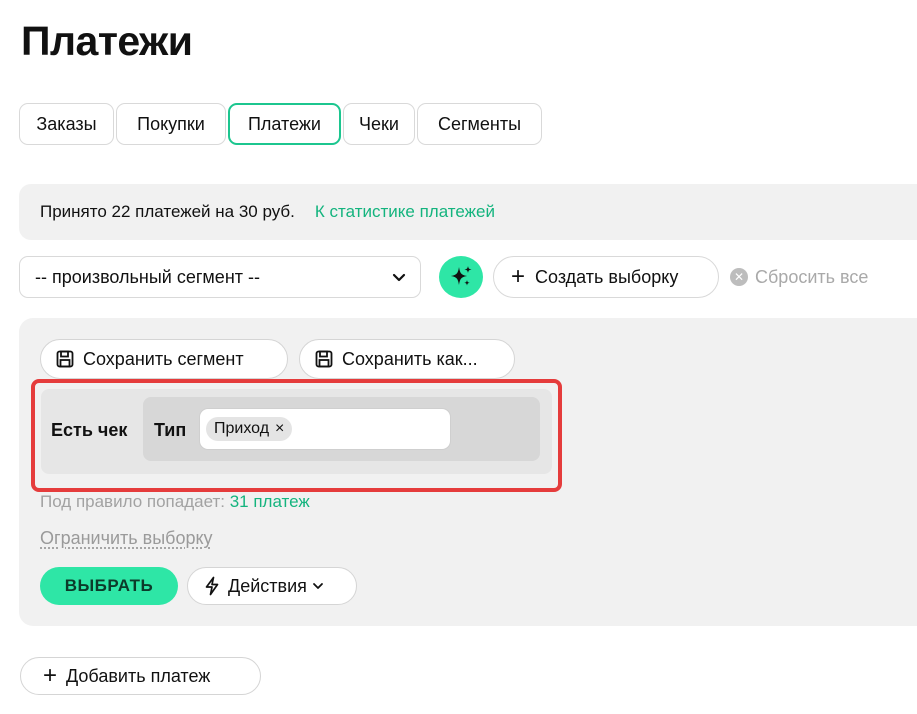  What do you see at coordinates (147, 276) in the screenshot?
I see `segment-select-value: -- произвольный сегмент --` at bounding box center [147, 276].